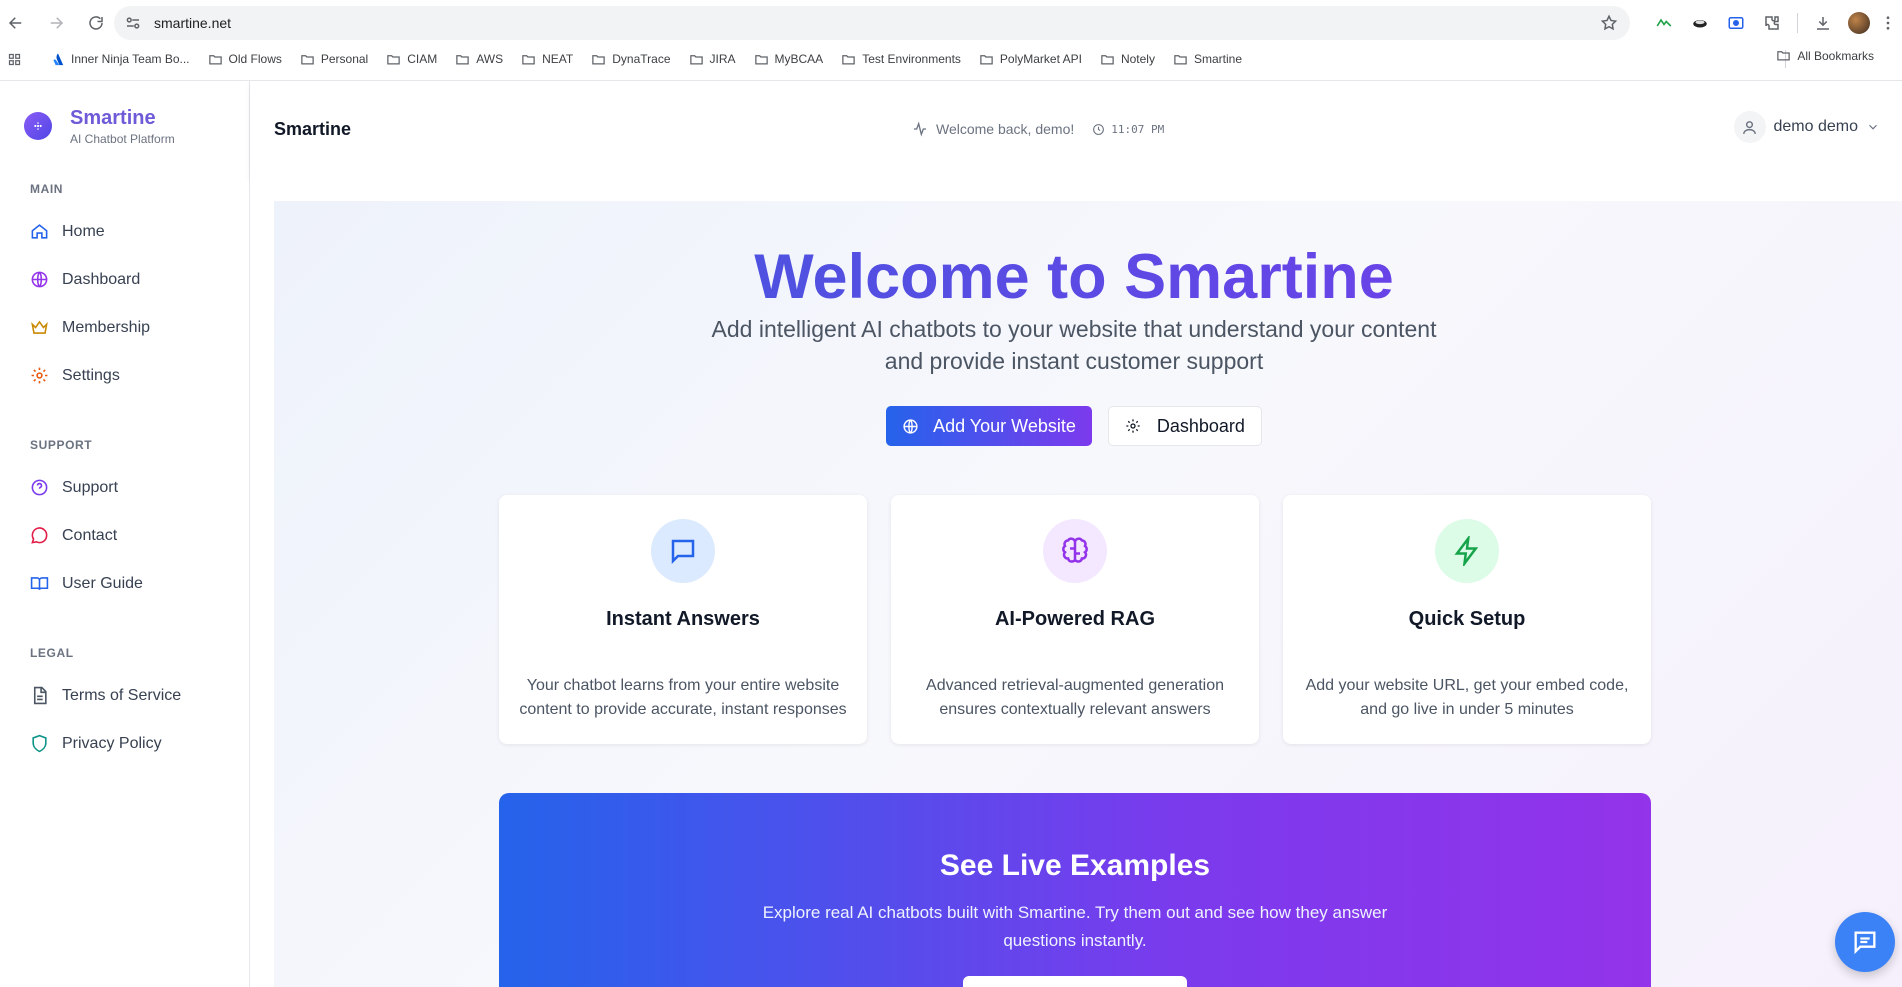 This screenshot has width=1902, height=987. What do you see at coordinates (313, 129) in the screenshot?
I see `header-title: Smartine` at bounding box center [313, 129].